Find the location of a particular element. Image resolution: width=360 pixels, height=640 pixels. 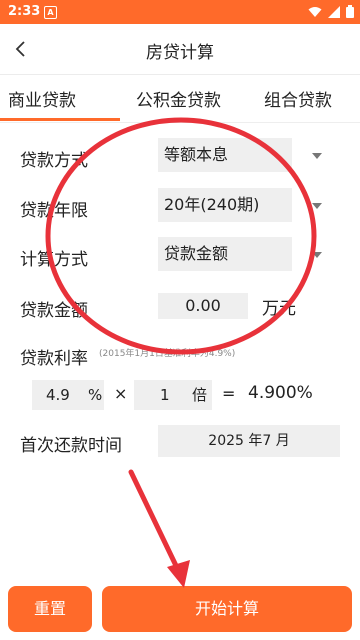

base-rate-value: 4.9 is located at coordinates (58, 395).